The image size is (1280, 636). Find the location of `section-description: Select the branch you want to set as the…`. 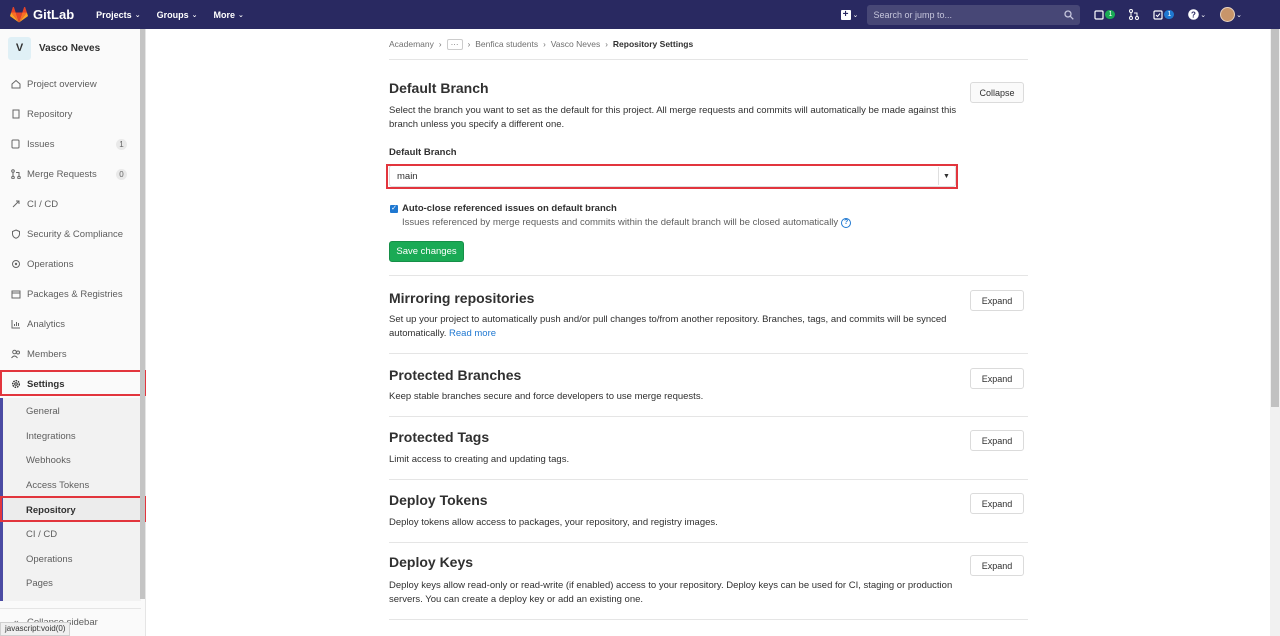

section-description: Select the branch you want to set as the… is located at coordinates (673, 117).